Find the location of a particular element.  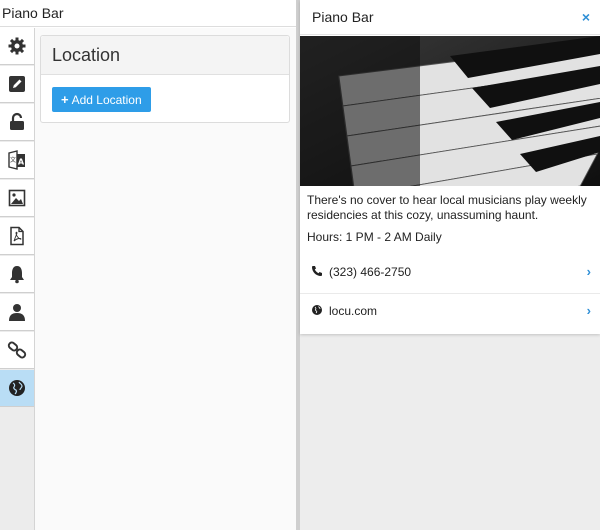

location-section: Location + Add Location is located at coordinates (165, 79).